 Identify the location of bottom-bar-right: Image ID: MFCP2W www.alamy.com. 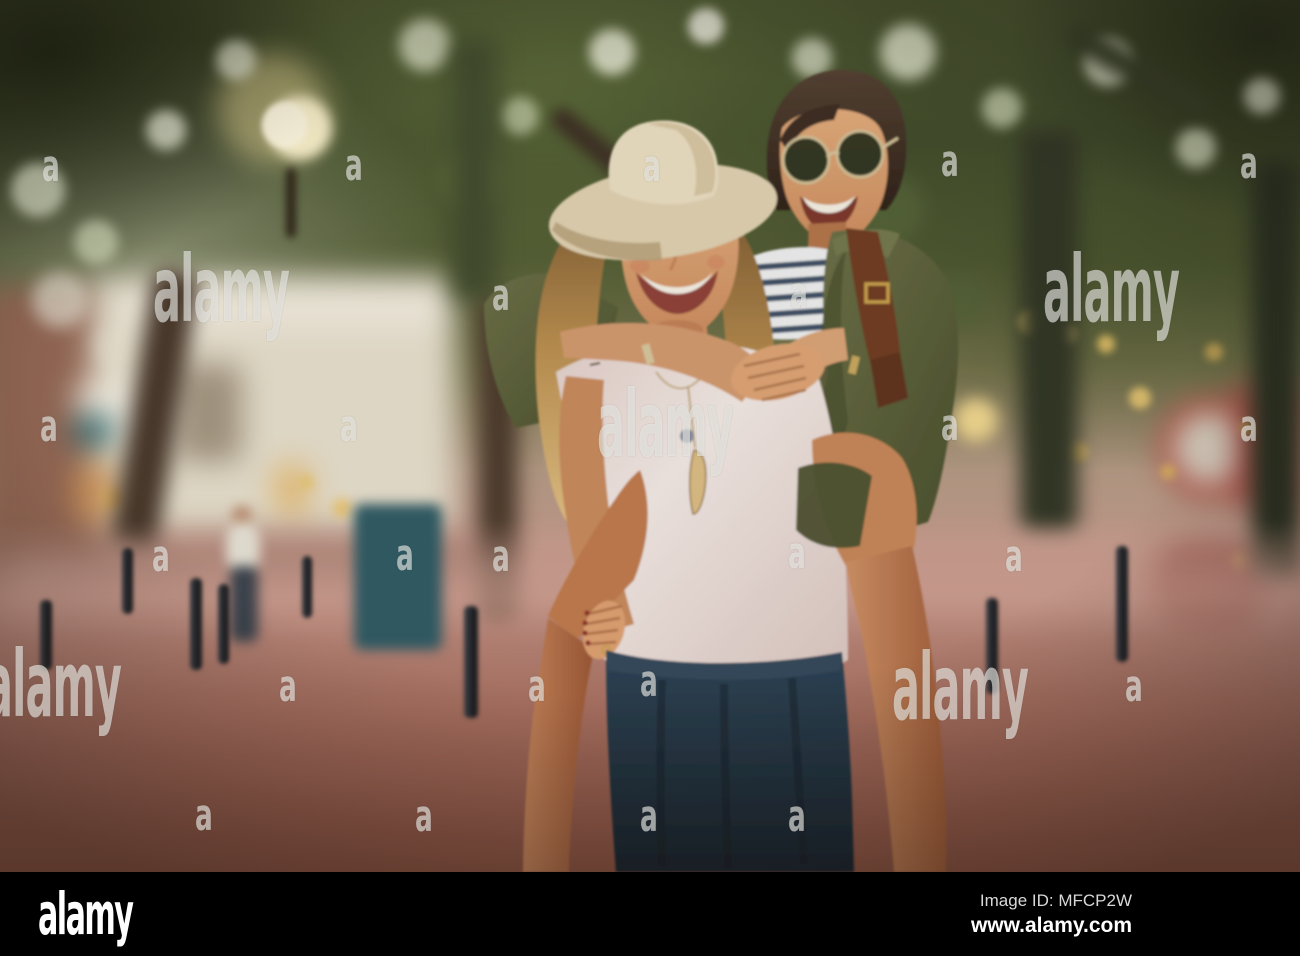
(1051, 914).